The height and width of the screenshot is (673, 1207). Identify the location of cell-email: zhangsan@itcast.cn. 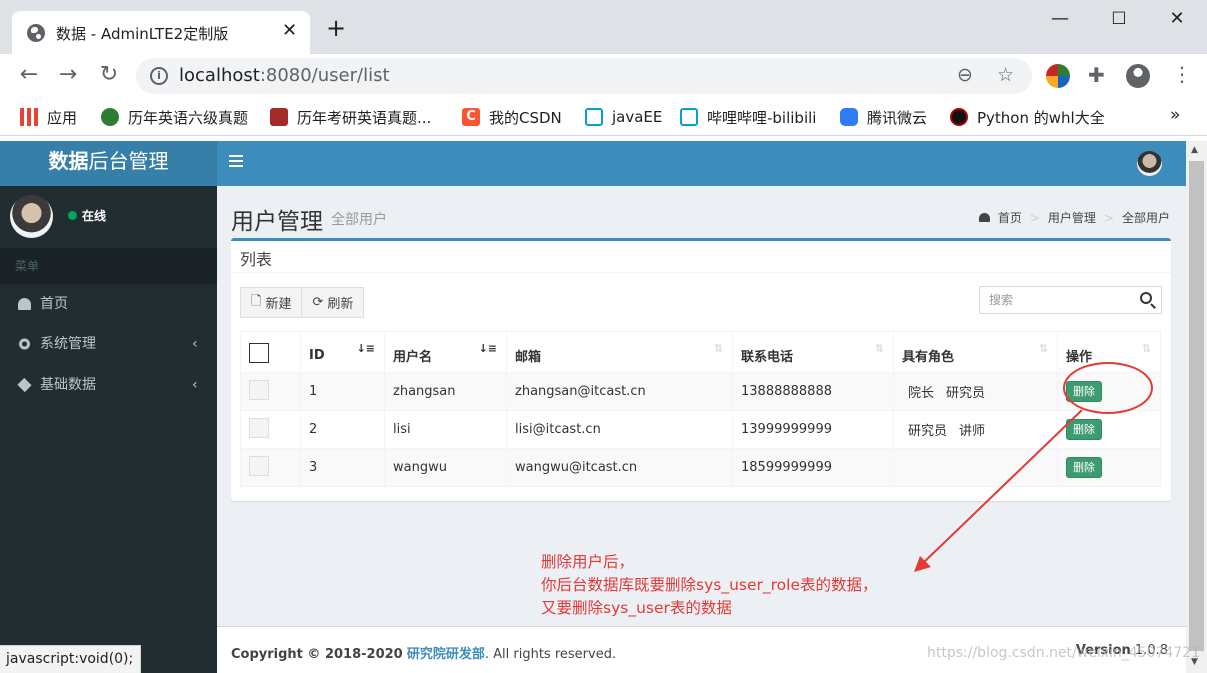
(619, 391).